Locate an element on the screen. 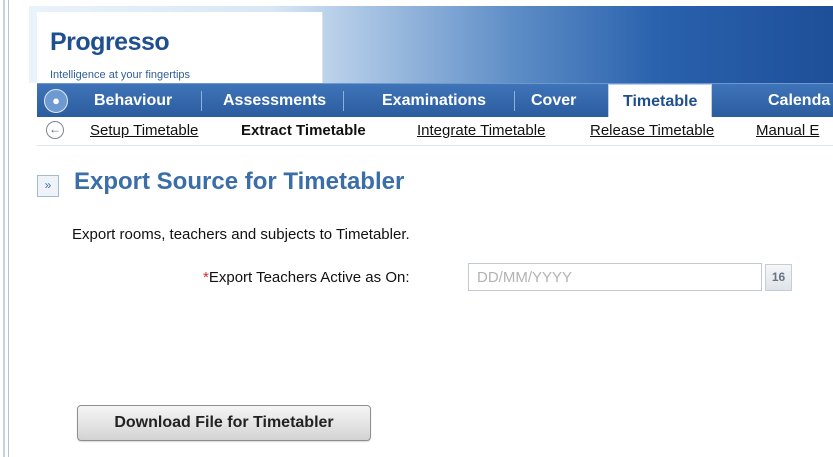  collapse-panel-icon: » is located at coordinates (48, 186).